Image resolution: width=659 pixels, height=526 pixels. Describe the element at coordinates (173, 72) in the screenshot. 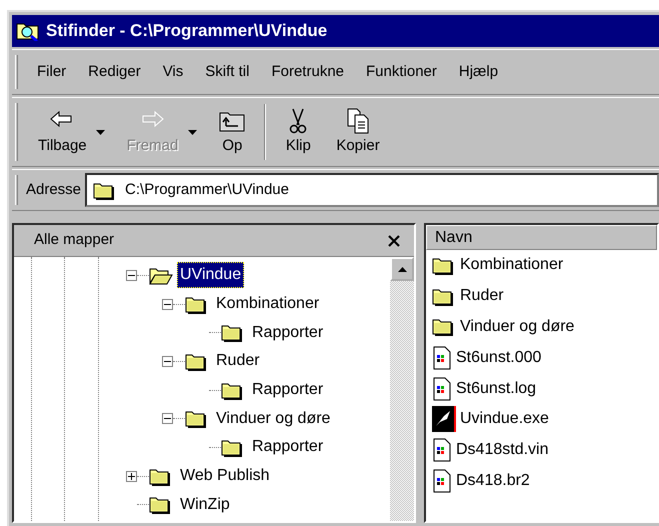

I see `menu-item: Vis` at that location.